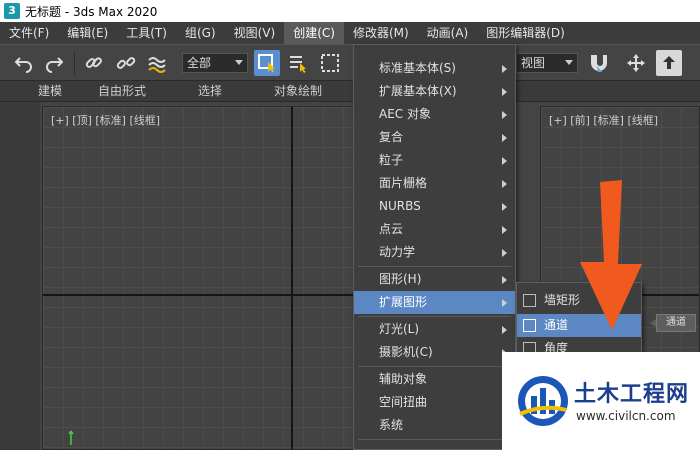  Describe the element at coordinates (434, 91) in the screenshot. I see `menu-item-extended-primitives: 扩展基本体(X)` at that location.